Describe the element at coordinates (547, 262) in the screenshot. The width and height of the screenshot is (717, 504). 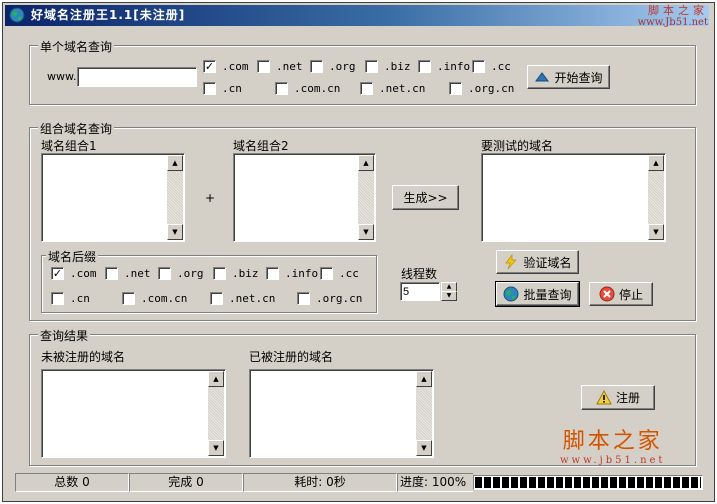
I see `verify-domain-label: 验证域名` at that location.